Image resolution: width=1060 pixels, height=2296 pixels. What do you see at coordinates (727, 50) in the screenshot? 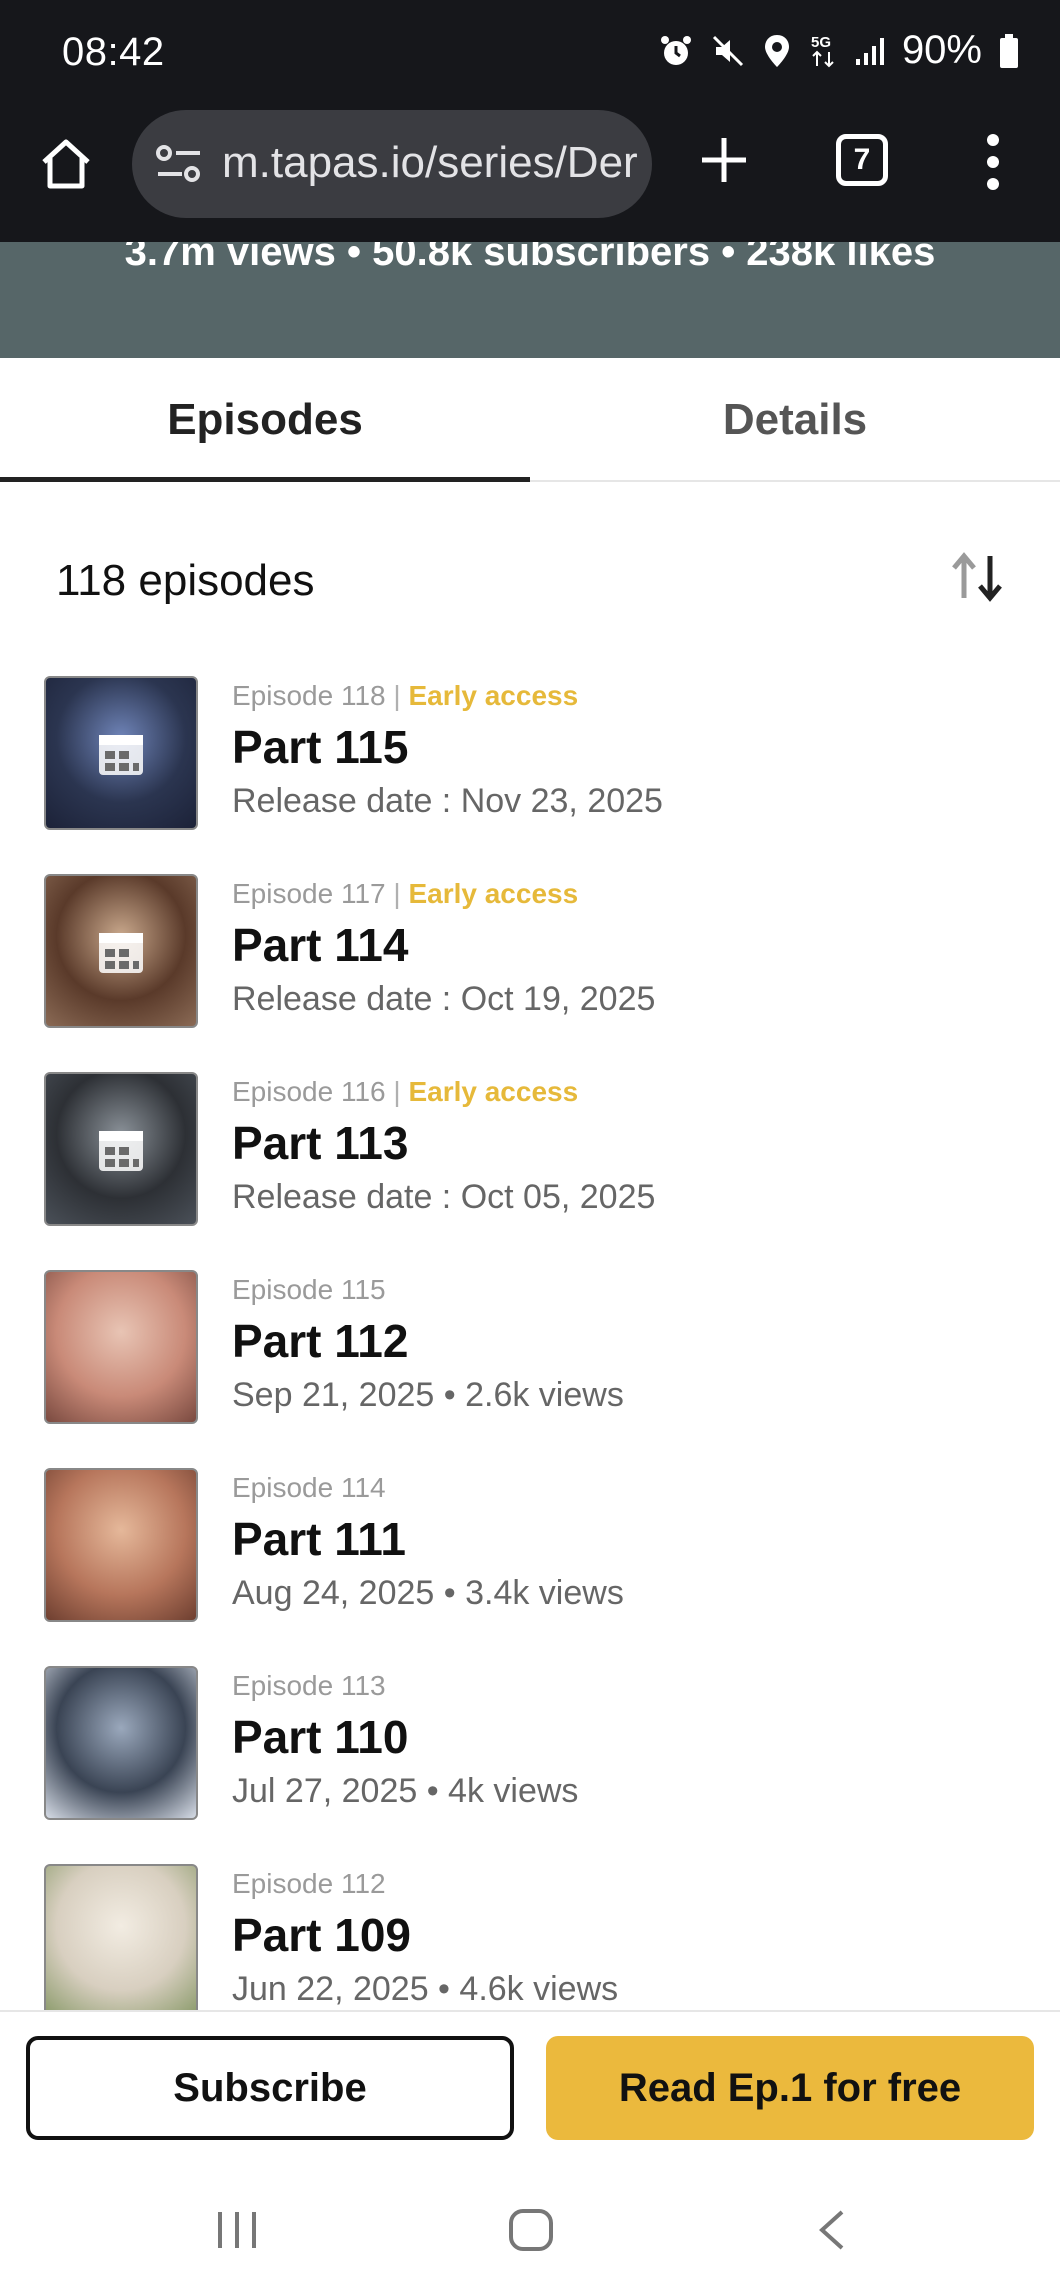
I see `mute-icon` at bounding box center [727, 50].